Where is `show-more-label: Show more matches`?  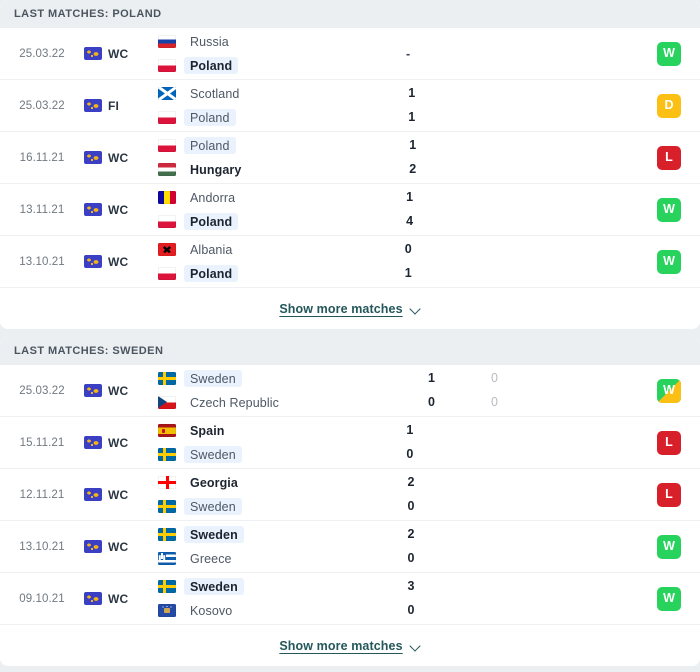
show-more-label: Show more matches is located at coordinates (341, 645).